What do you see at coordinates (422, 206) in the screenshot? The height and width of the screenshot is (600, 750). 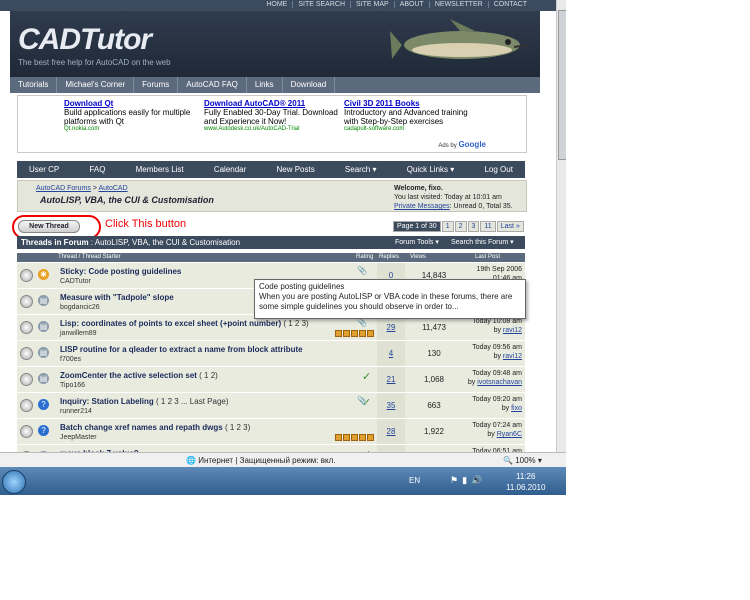 I see `private-messages-link: Private Messages` at bounding box center [422, 206].